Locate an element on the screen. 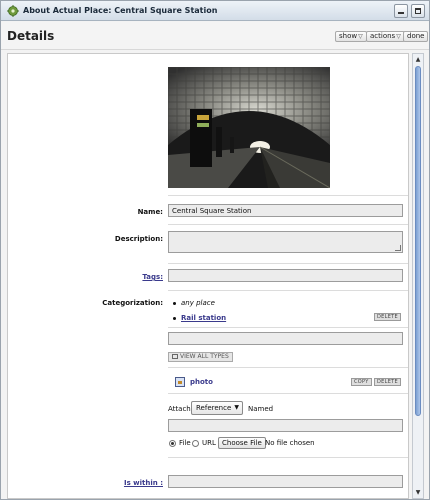 The height and width of the screenshot is (500, 430). done-button: done is located at coordinates (416, 36).